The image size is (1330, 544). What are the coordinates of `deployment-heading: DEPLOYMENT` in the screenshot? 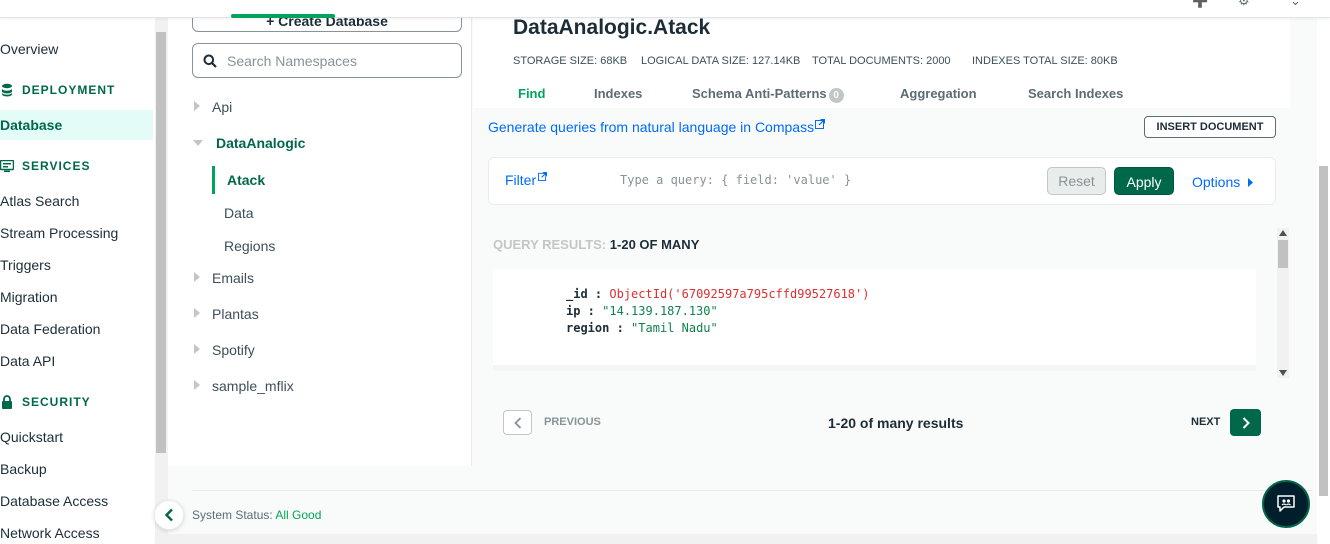 It's located at (57, 90).